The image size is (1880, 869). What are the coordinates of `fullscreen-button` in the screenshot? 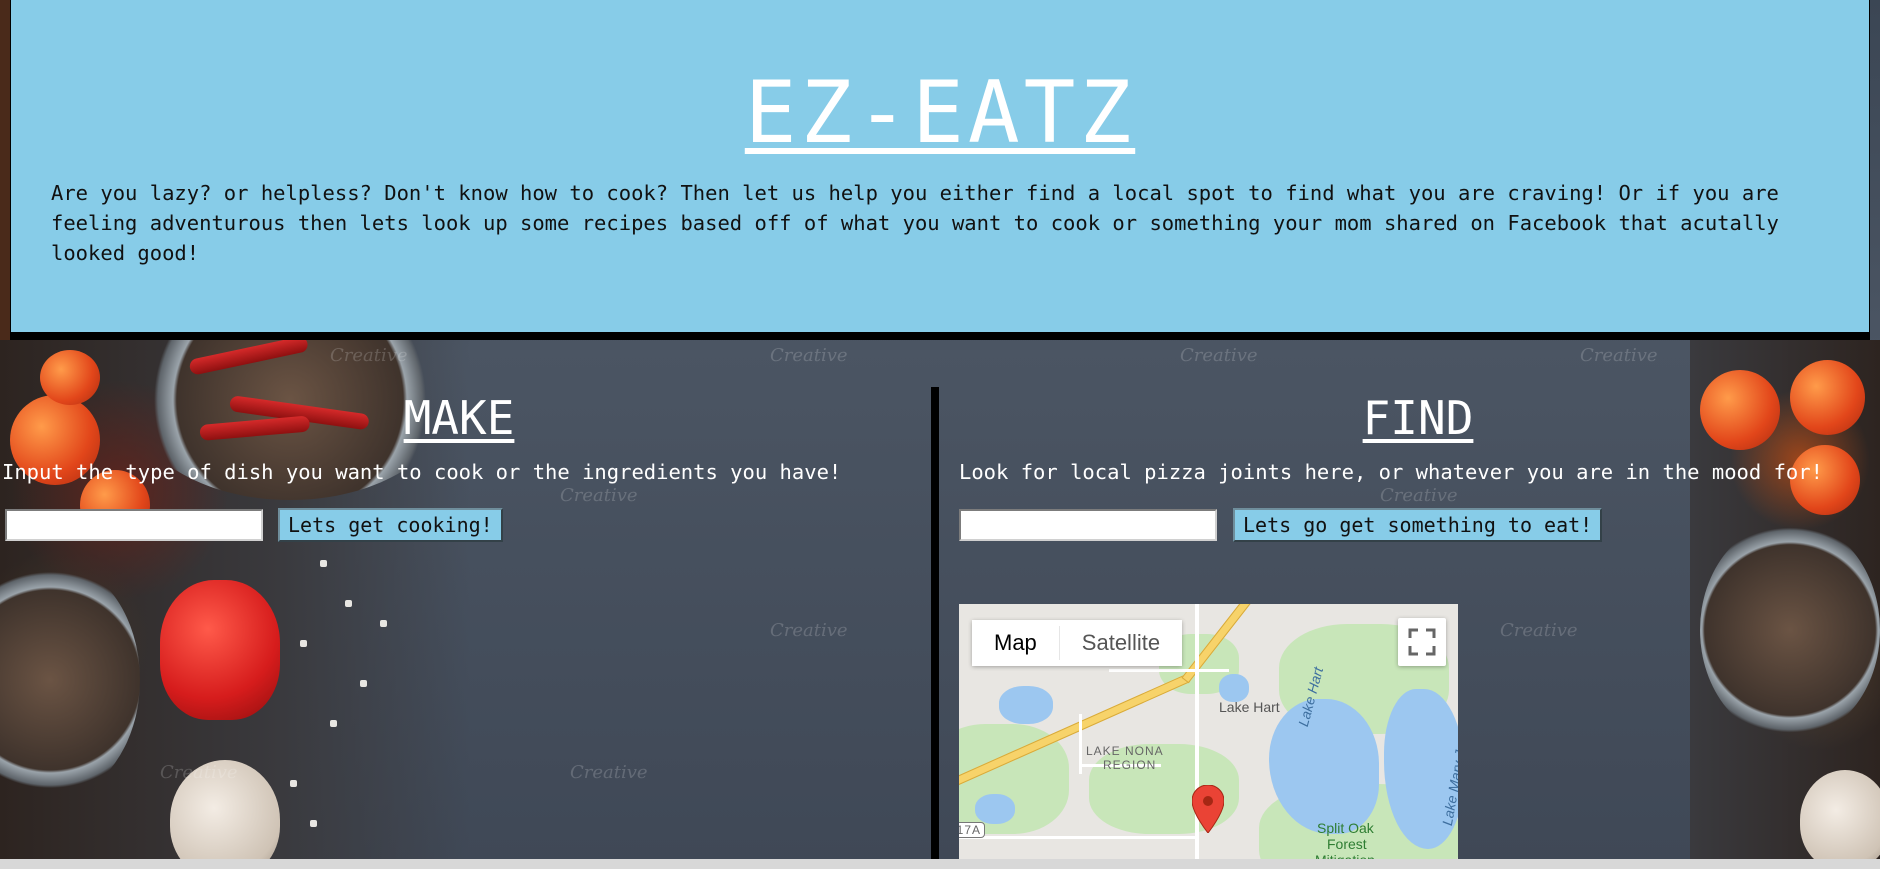 It's located at (1422, 642).